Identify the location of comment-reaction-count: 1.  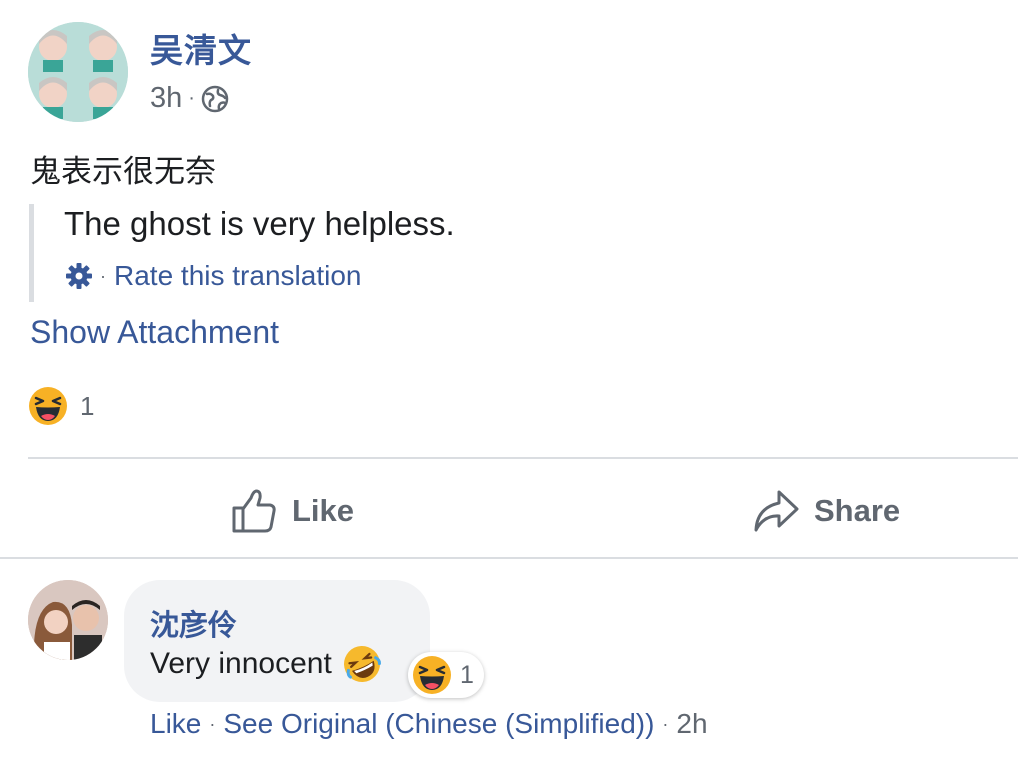
(467, 674).